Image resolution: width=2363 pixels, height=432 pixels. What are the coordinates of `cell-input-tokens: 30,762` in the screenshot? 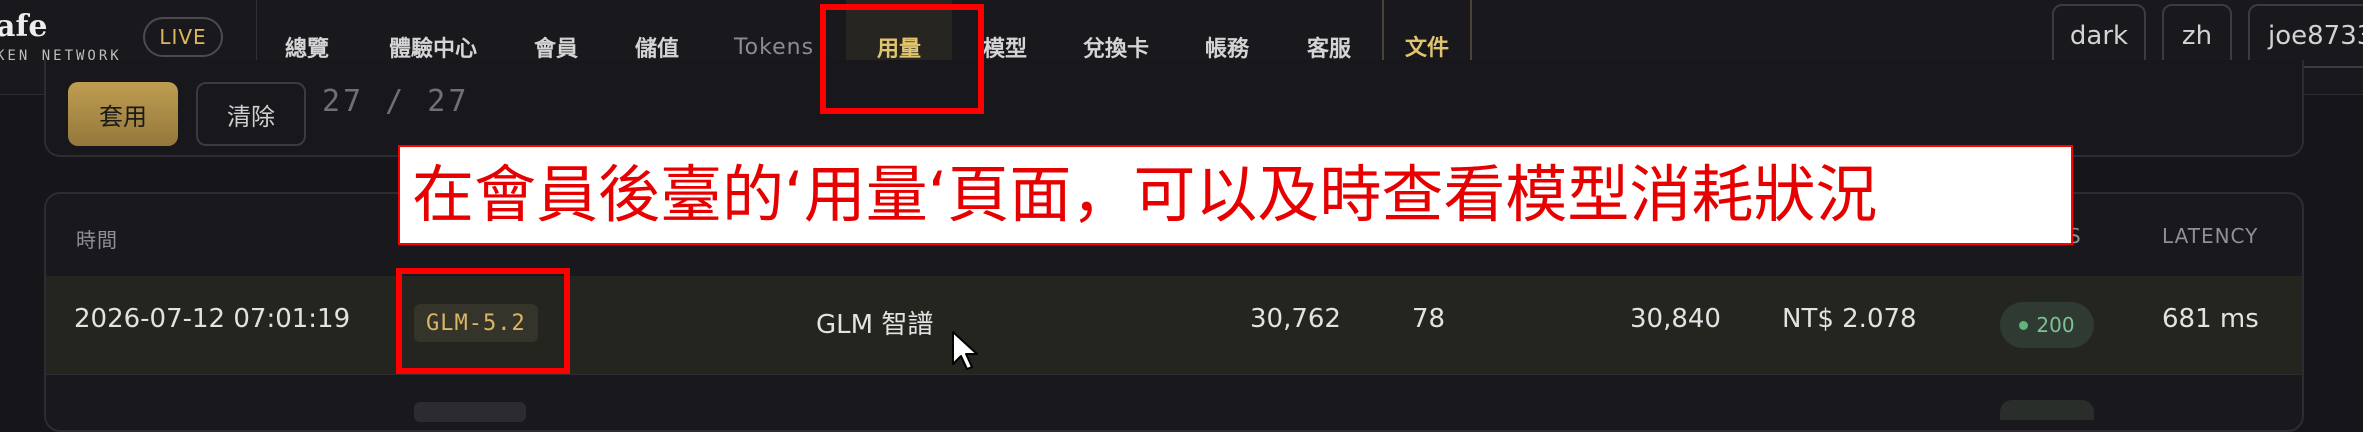 It's located at (1295, 319).